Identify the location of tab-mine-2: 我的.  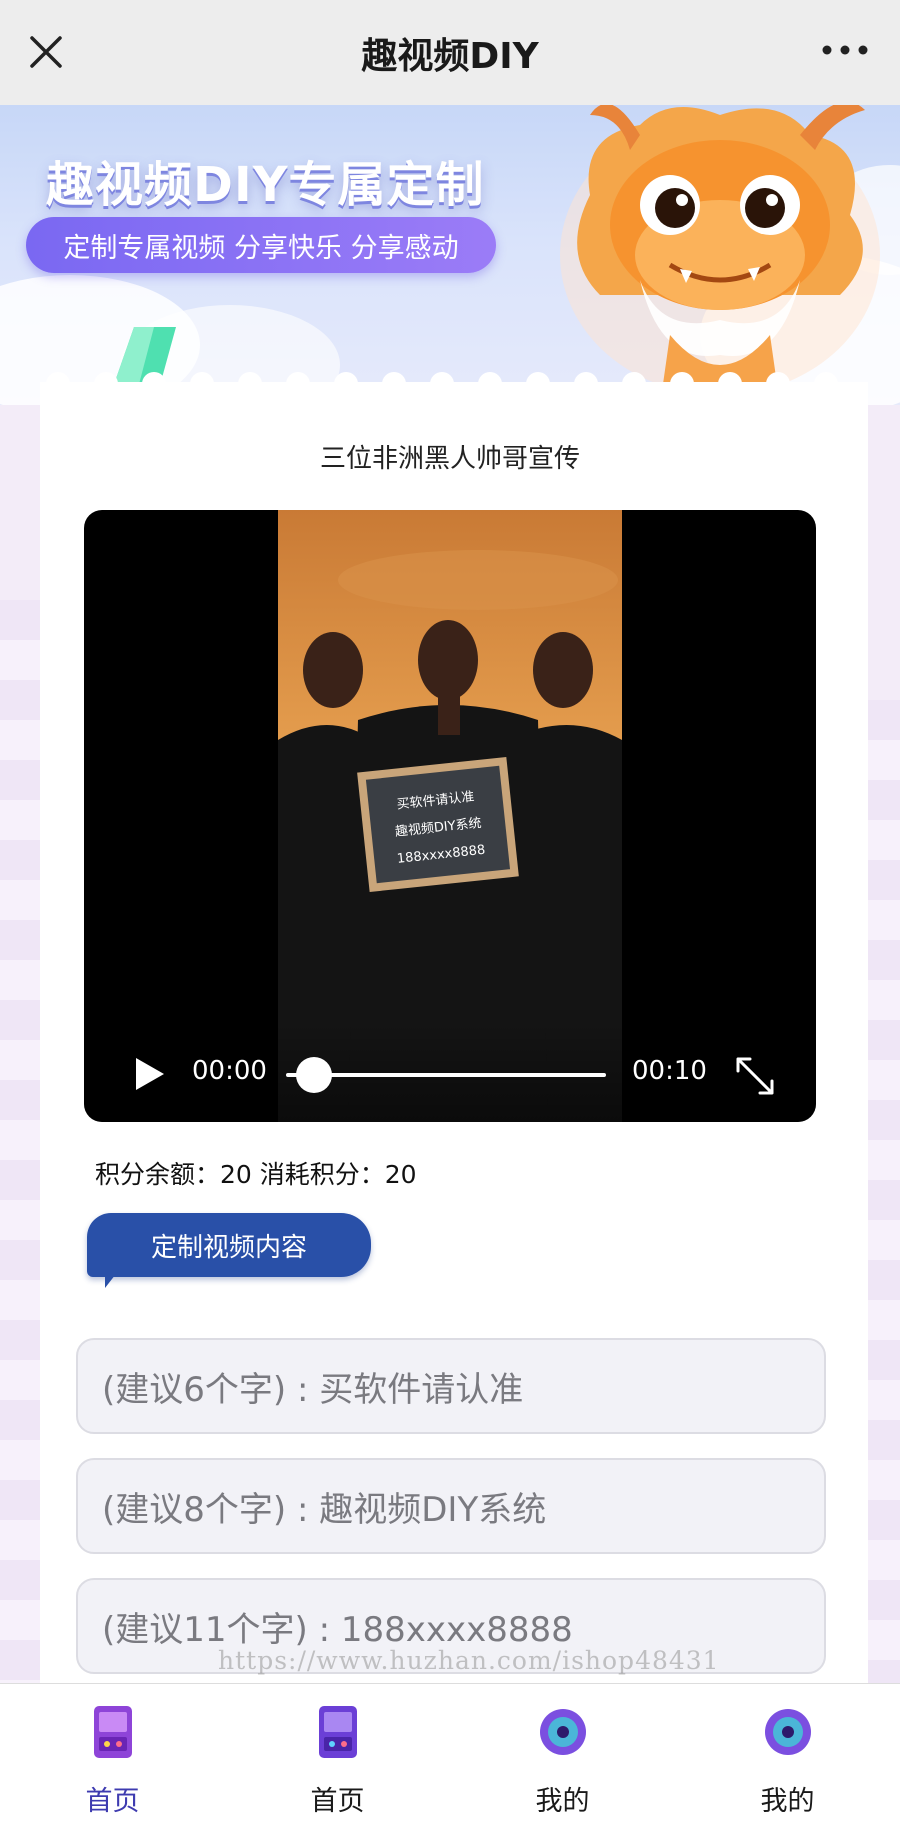
(787, 1754).